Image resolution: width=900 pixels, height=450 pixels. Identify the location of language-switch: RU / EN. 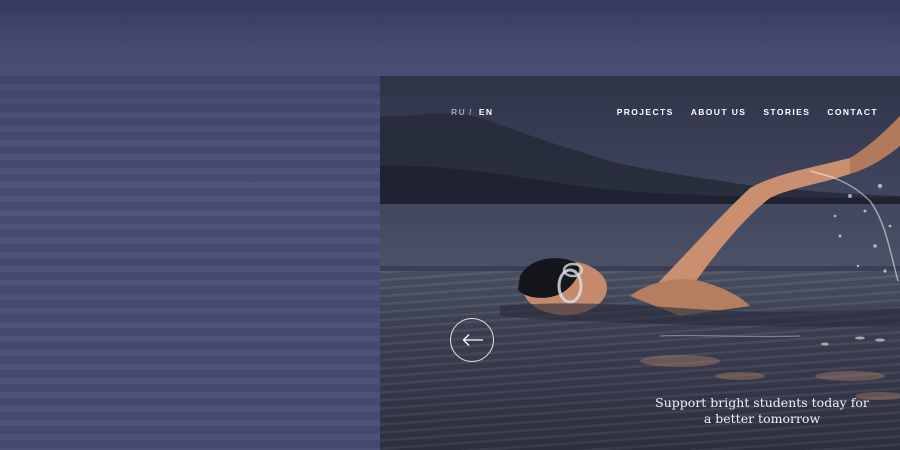
(472, 112).